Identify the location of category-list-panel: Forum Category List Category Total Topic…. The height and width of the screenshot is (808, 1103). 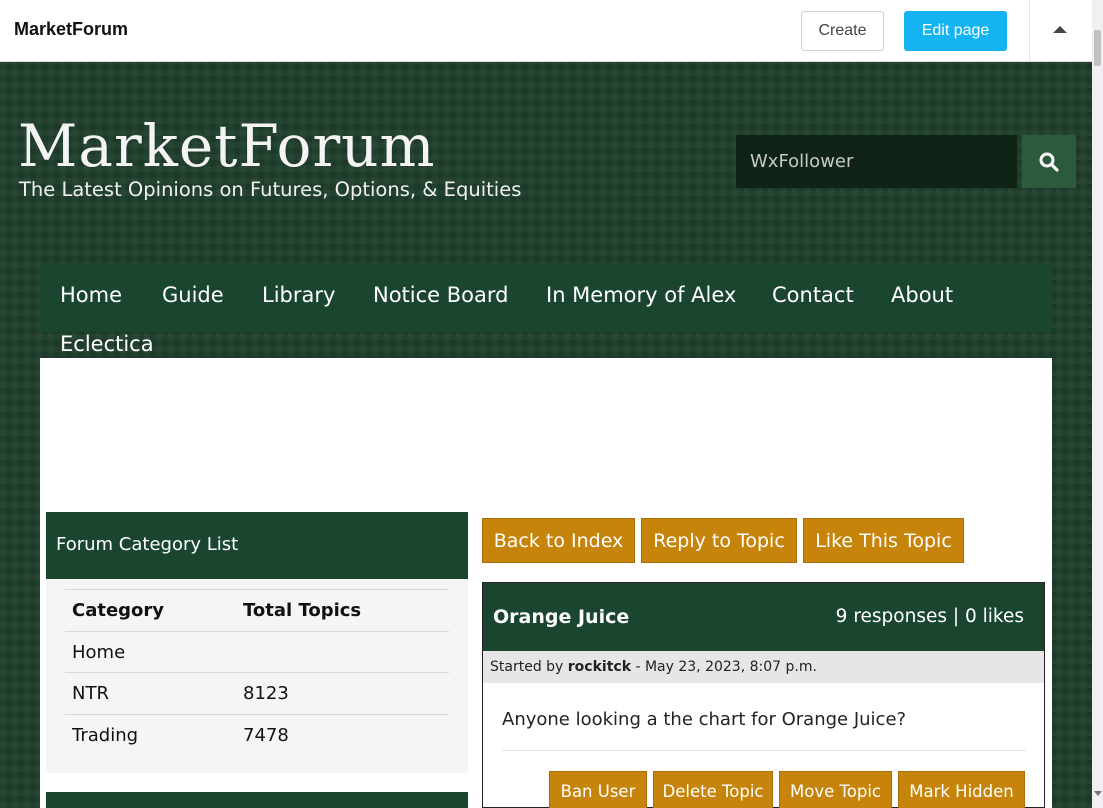
(257, 642).